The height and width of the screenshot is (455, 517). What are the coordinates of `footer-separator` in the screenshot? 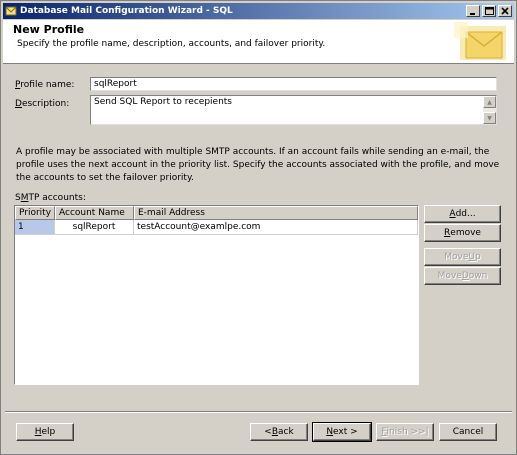 It's located at (258, 412).